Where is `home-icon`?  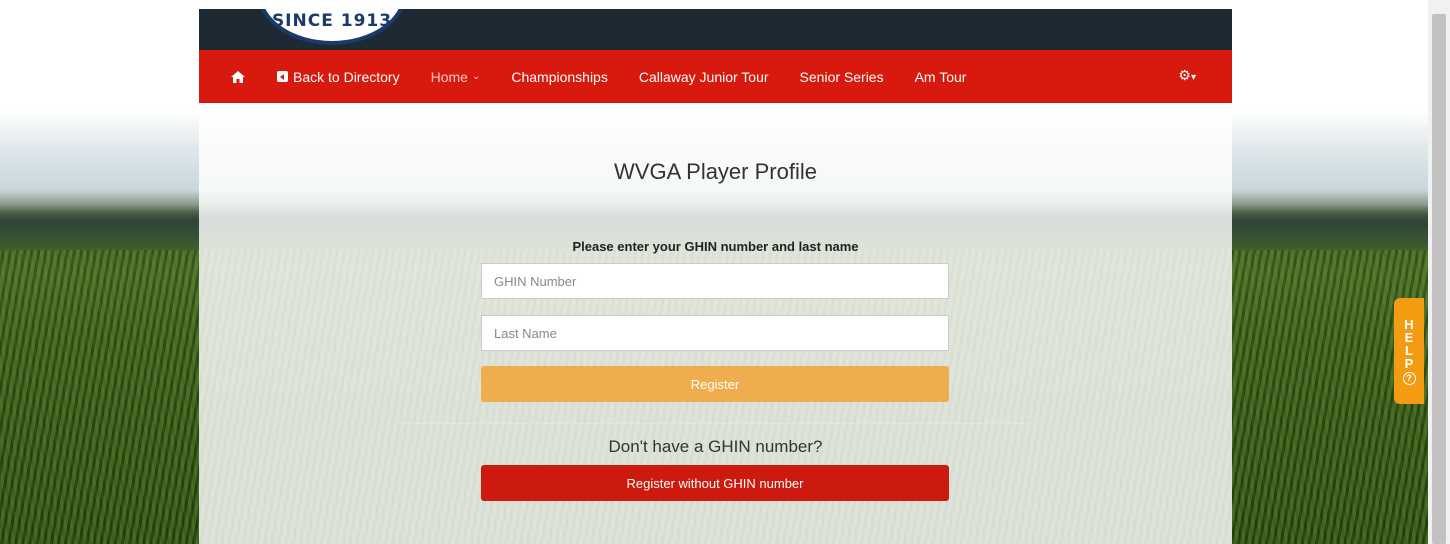
home-icon is located at coordinates (238, 77).